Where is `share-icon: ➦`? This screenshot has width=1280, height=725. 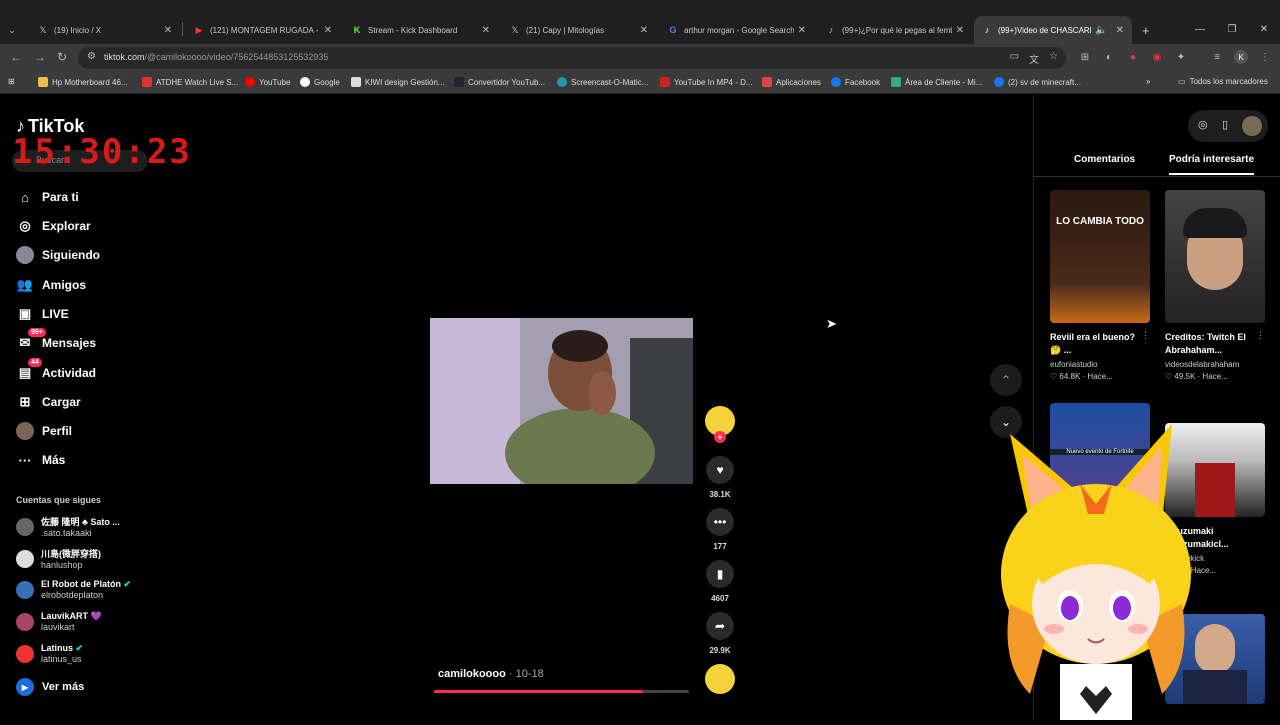
share-icon: ➦ is located at coordinates (720, 626).